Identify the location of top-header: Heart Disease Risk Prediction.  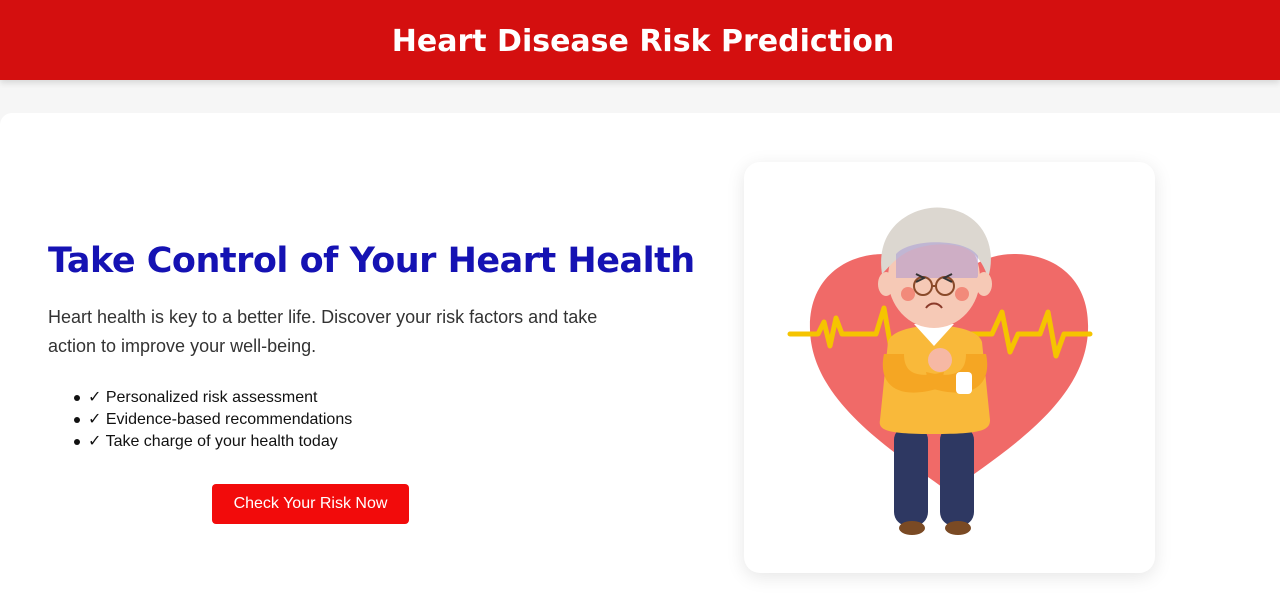
(640, 40).